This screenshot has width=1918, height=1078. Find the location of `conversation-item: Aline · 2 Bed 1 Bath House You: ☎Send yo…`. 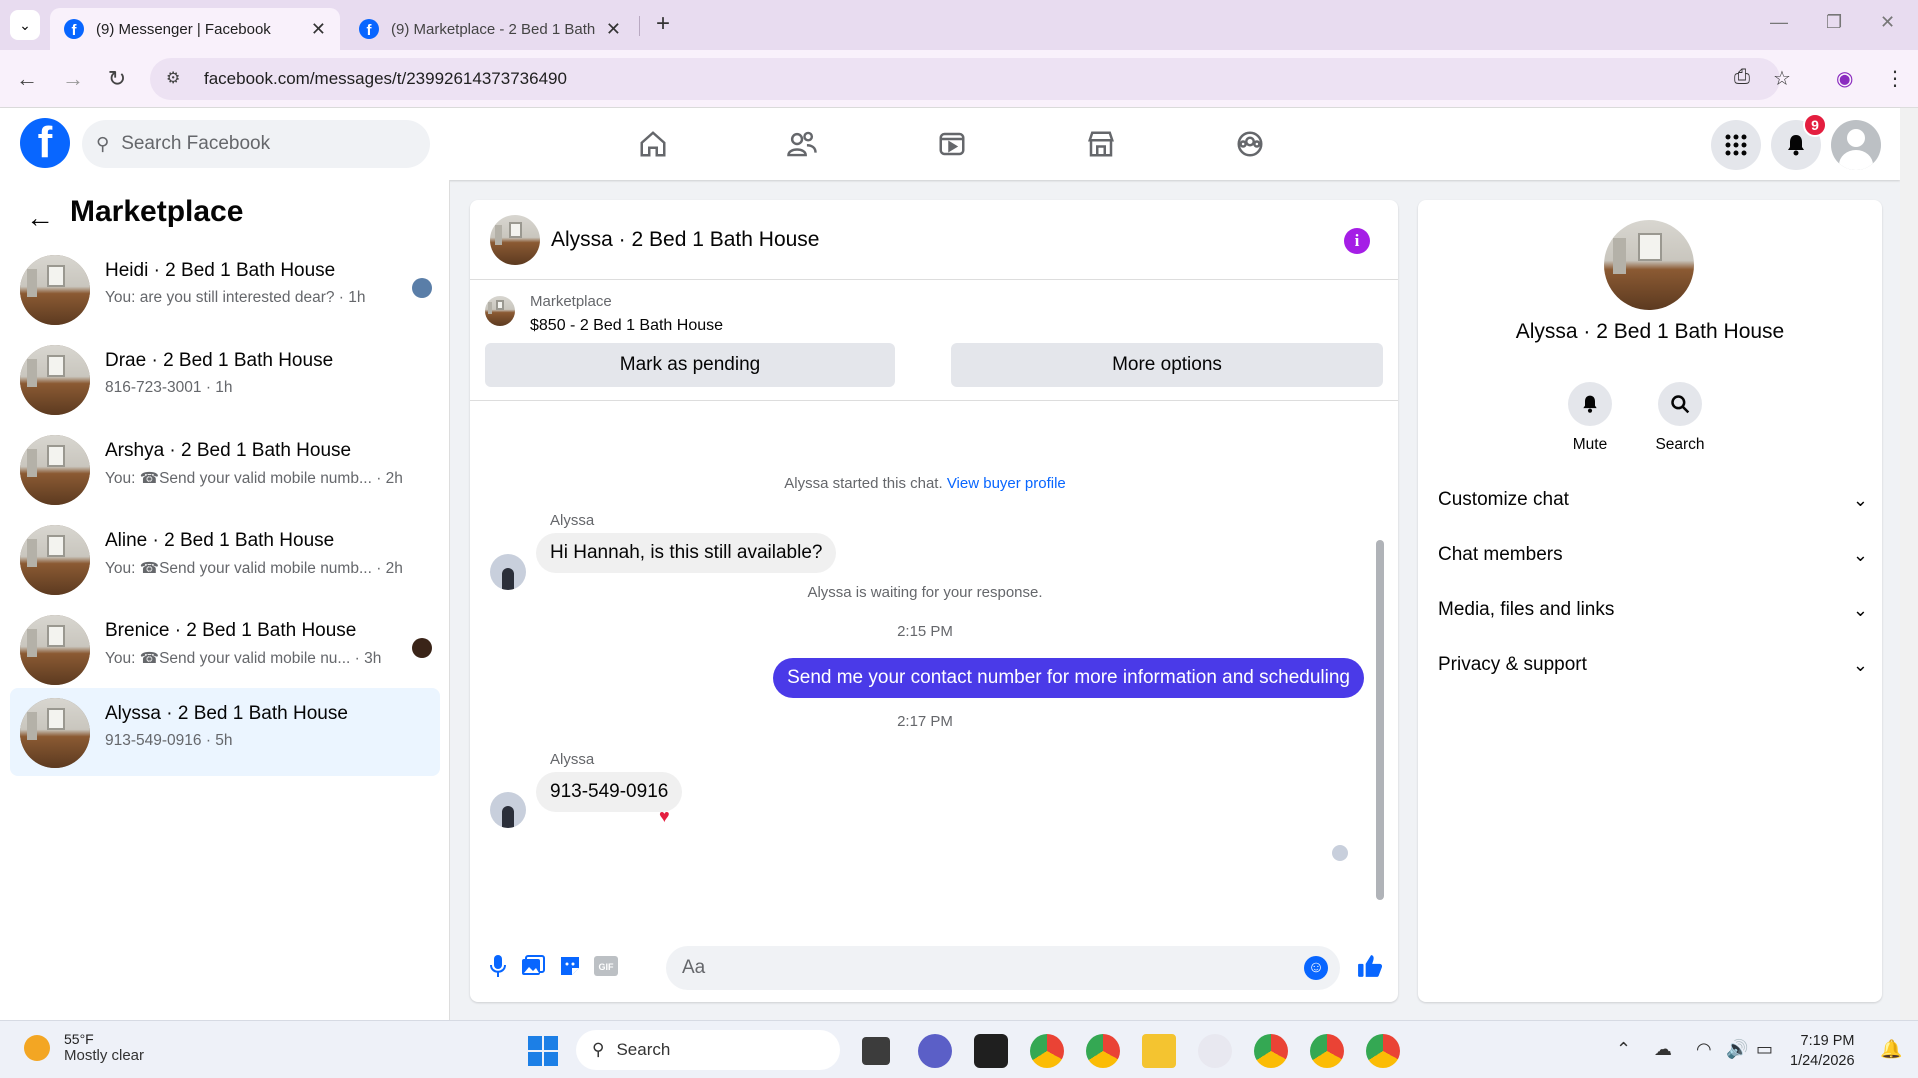

conversation-item: Aline · 2 Bed 1 Bath House You: ☎Send yo… is located at coordinates (225, 559).